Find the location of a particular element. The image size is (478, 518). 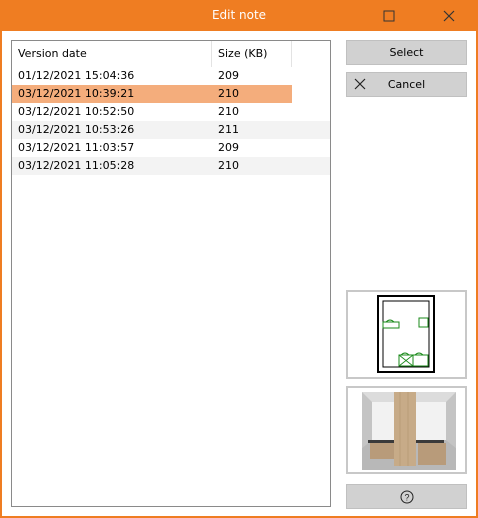

close-button is located at coordinates (449, 15).